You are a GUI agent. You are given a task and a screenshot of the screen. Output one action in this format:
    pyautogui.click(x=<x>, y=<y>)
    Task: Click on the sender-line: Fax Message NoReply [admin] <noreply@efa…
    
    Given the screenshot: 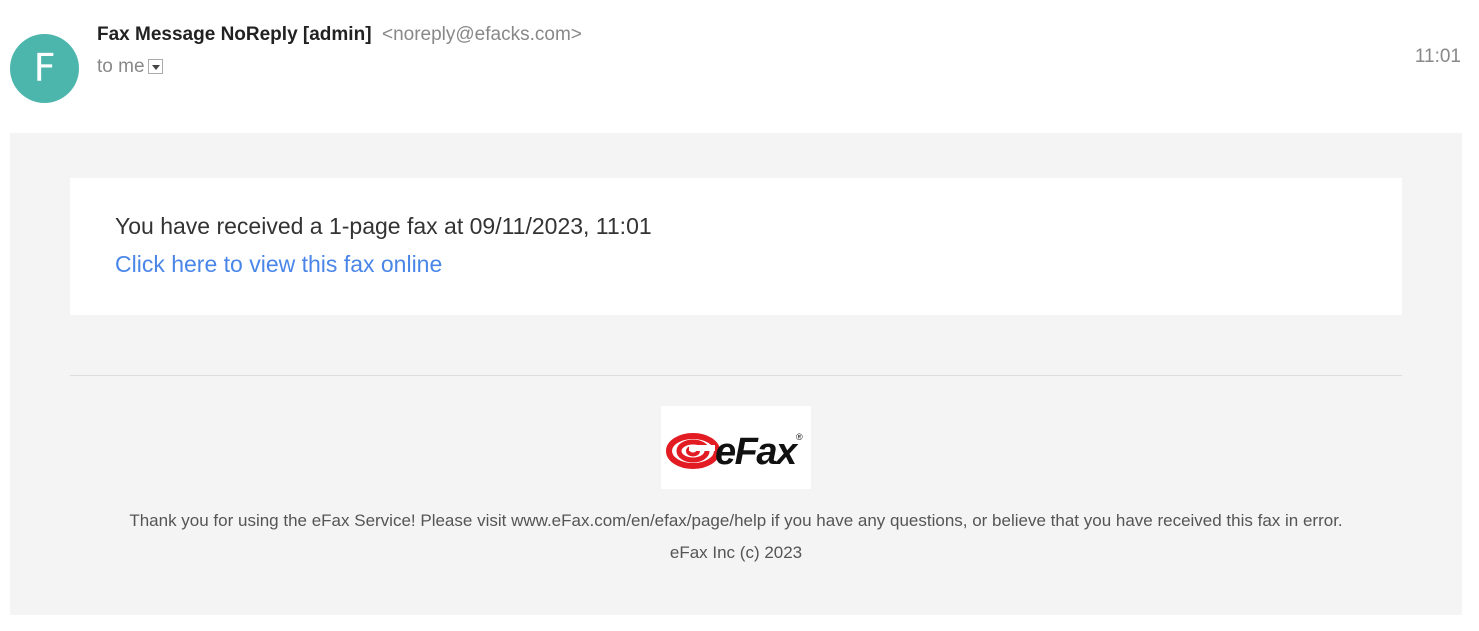 What is the action you would take?
    pyautogui.click(x=339, y=35)
    